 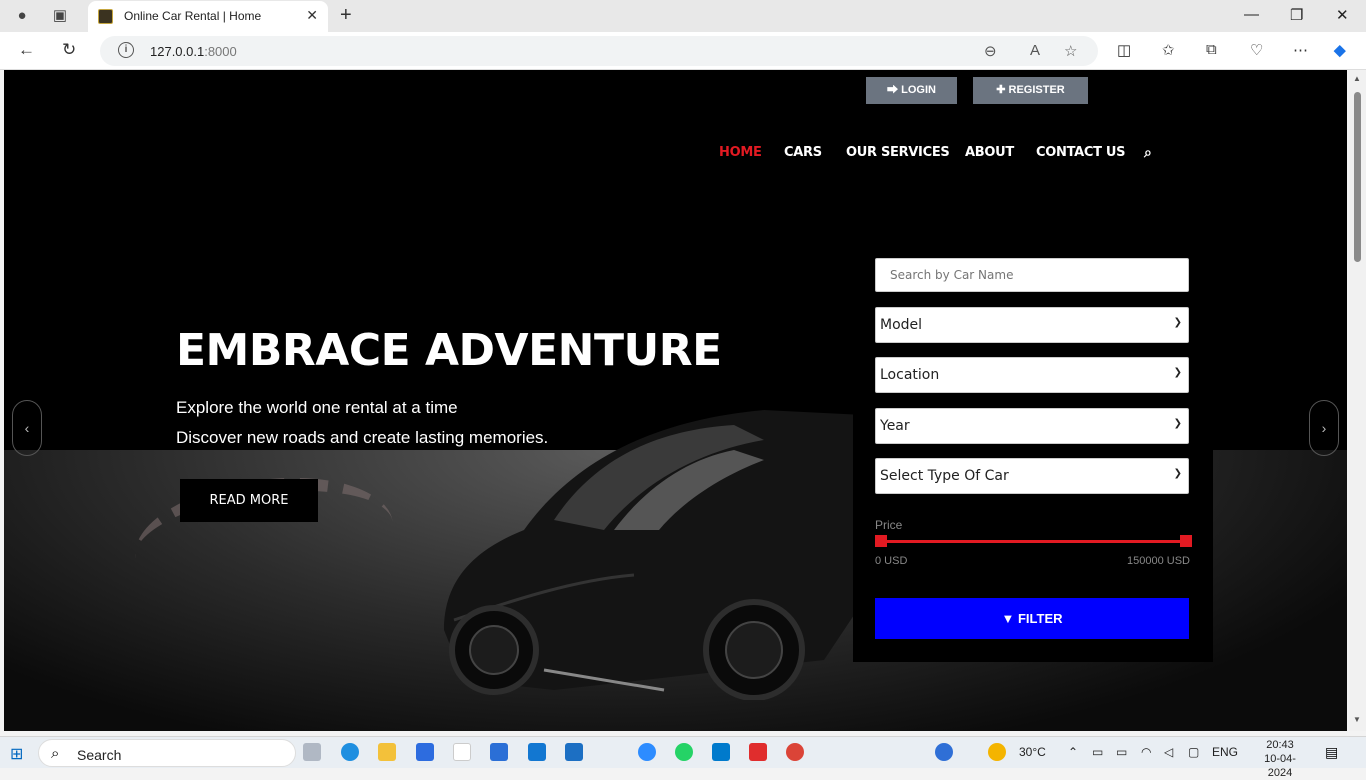 I want to click on taskbar-search: ⌕ Search, so click(x=167, y=753).